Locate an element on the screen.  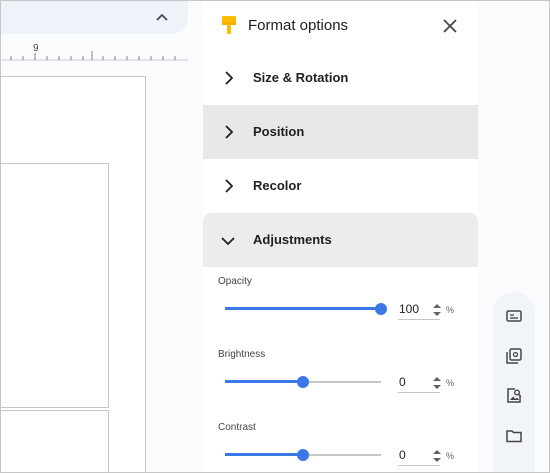
content-margin-box is located at coordinates (54, 285).